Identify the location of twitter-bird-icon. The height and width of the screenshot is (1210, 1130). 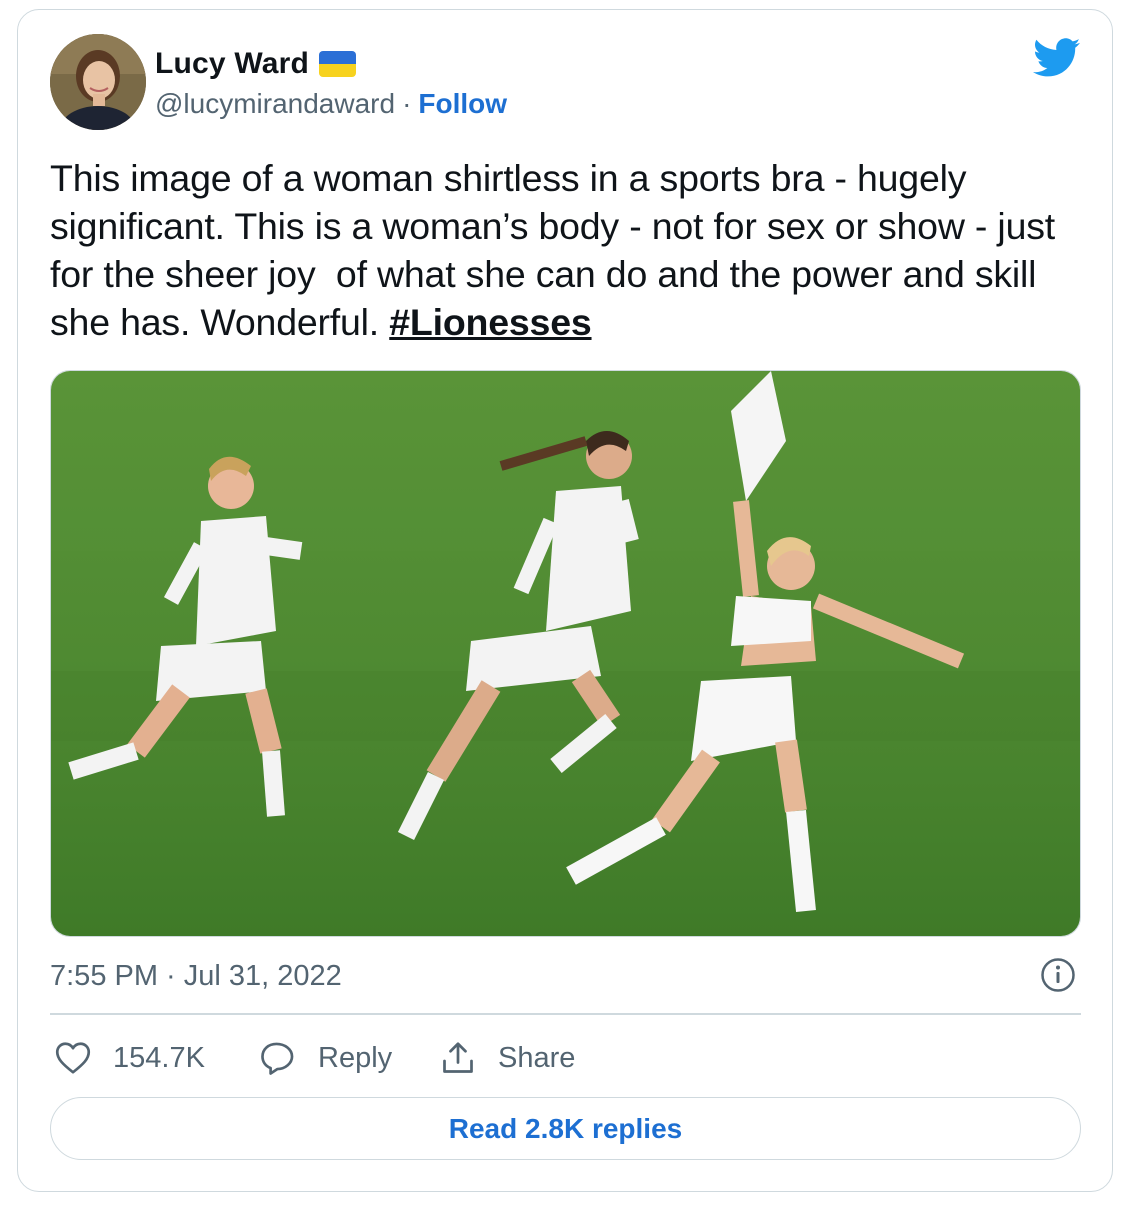
(1057, 58).